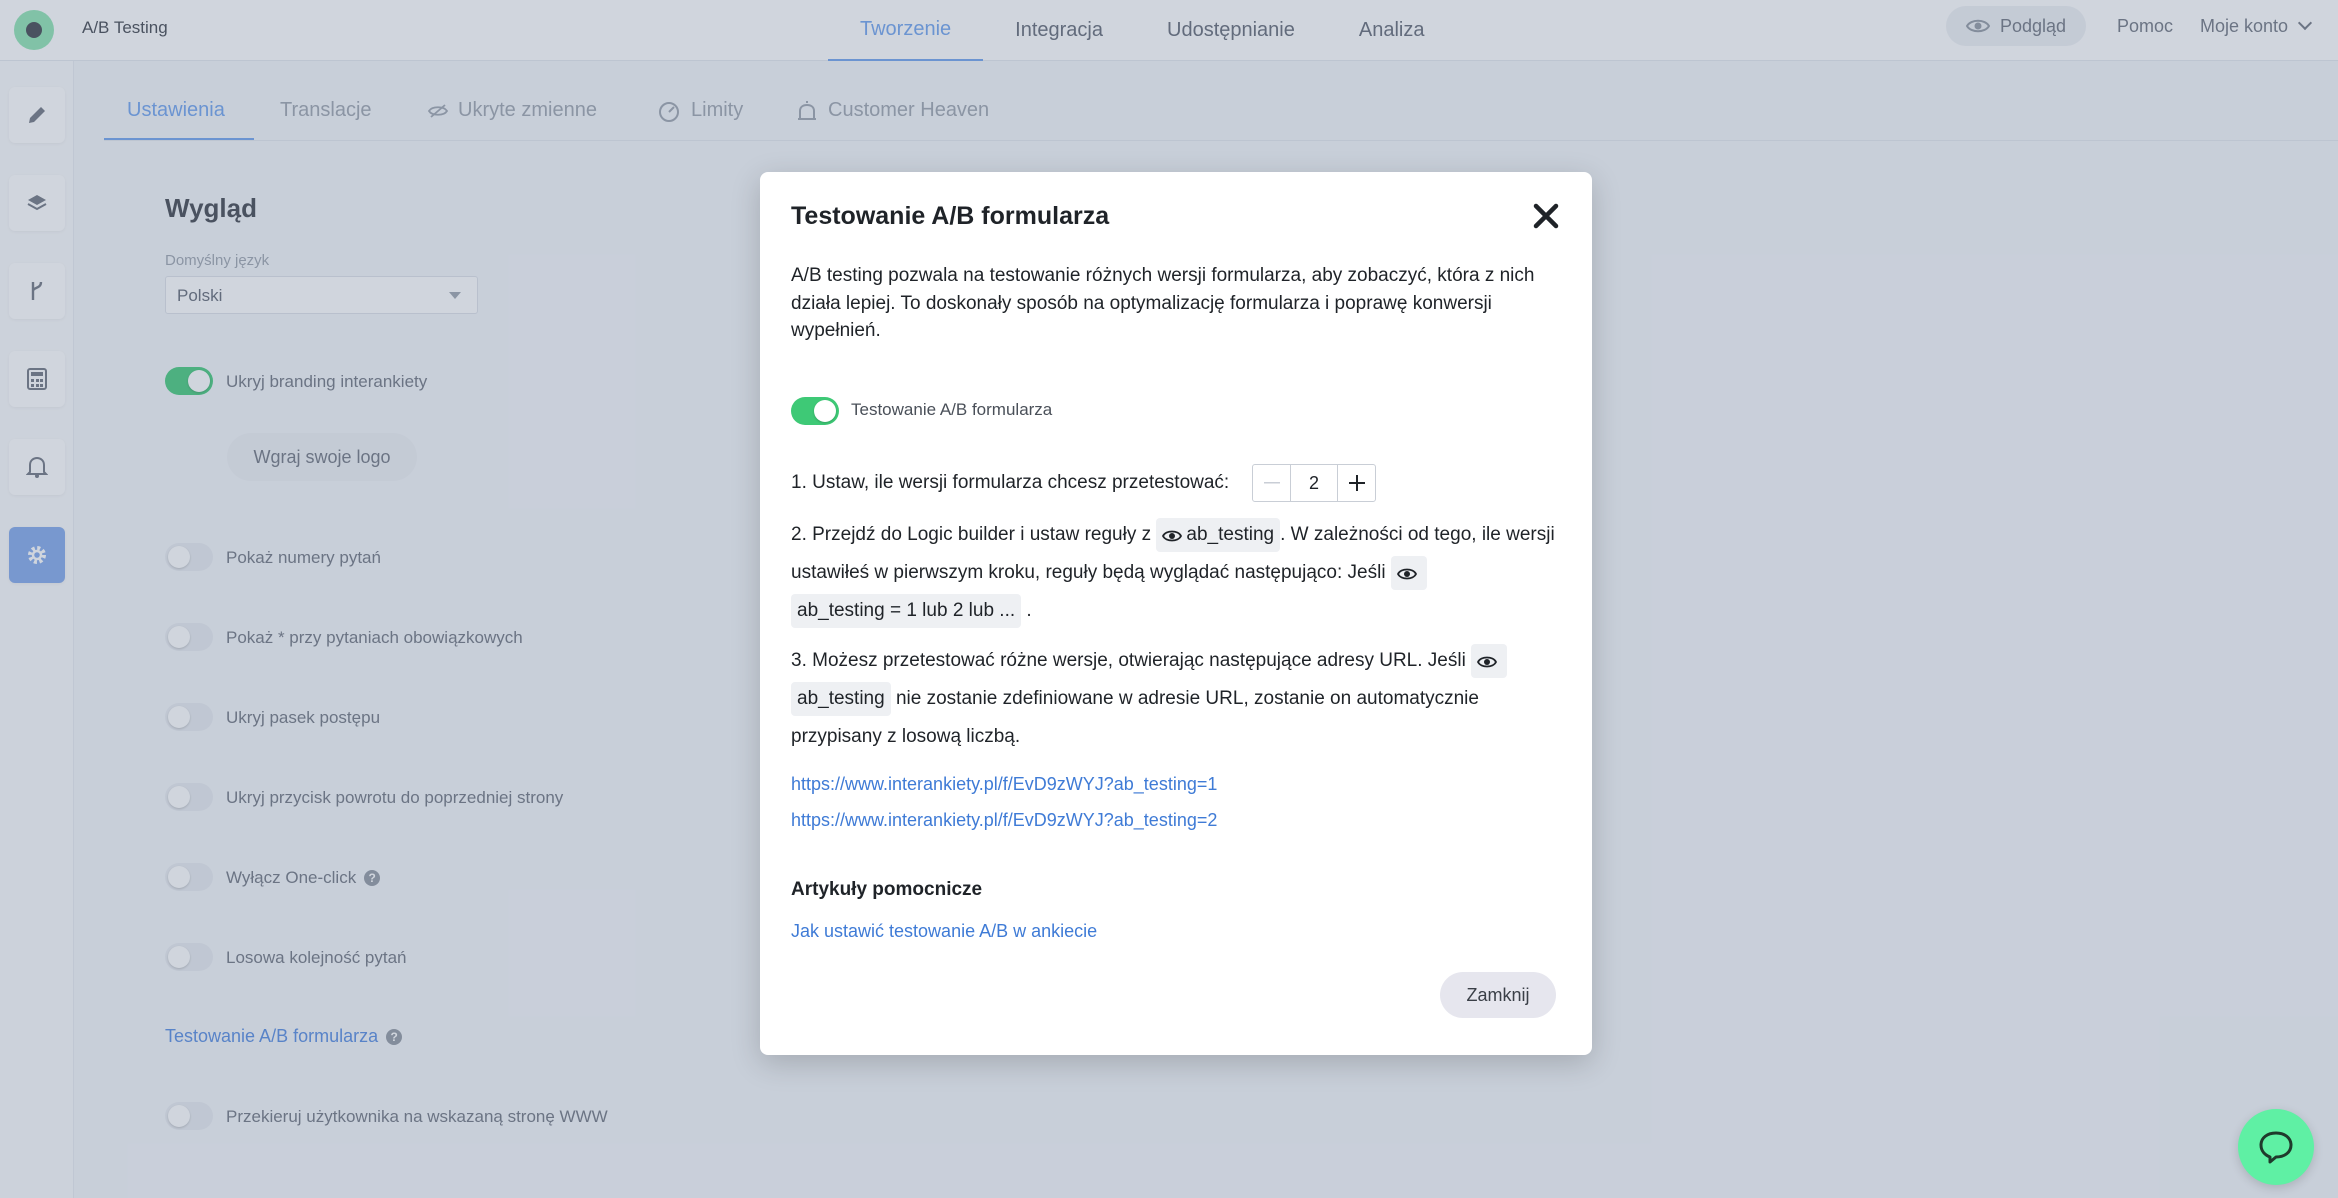 The image size is (2338, 1198). I want to click on rule-chip, so click(1408, 573).